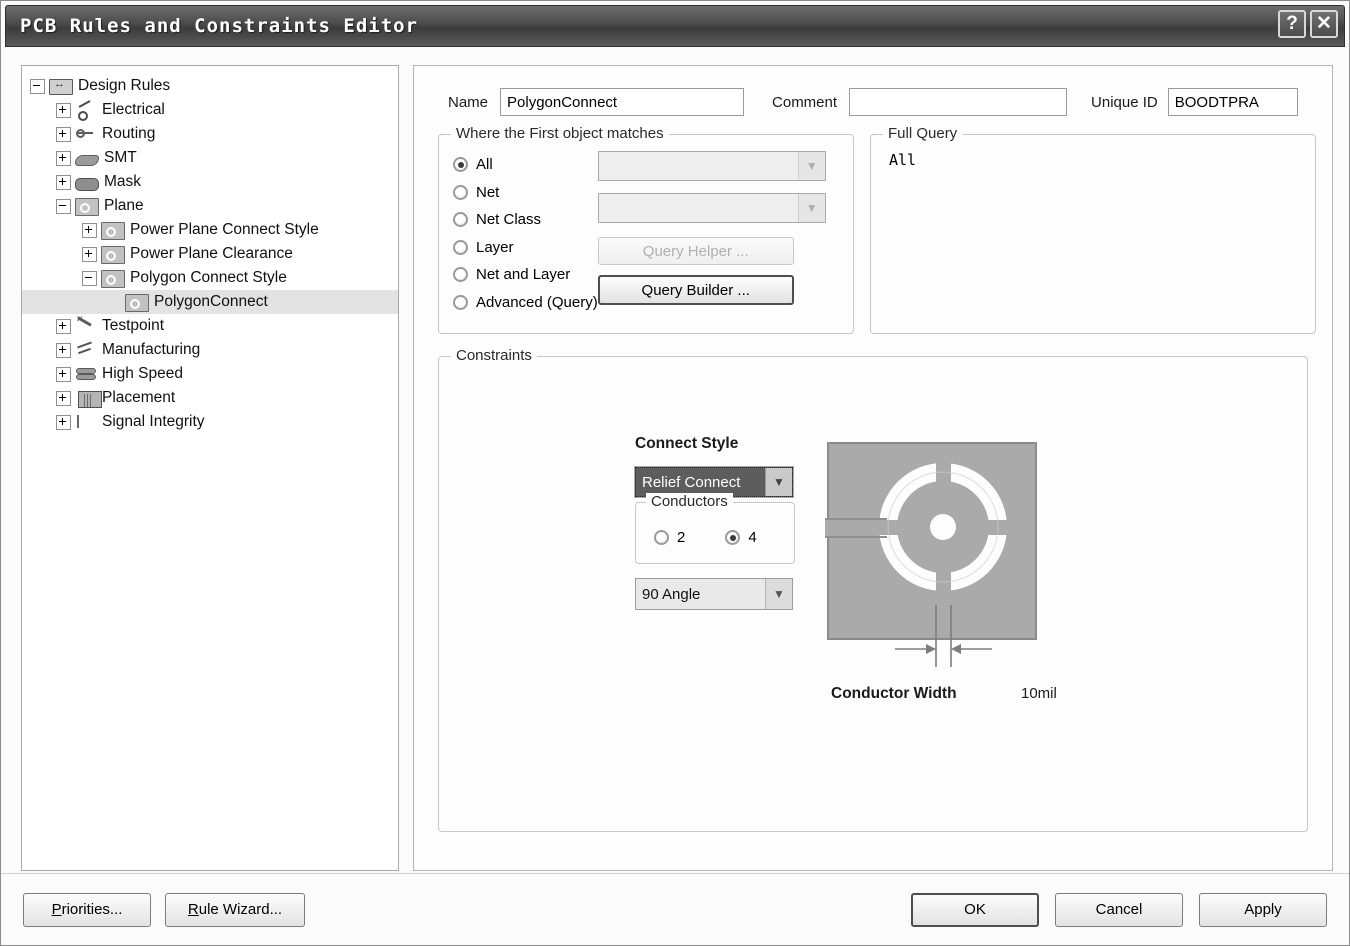  Describe the element at coordinates (752, 537) in the screenshot. I see `conductors-label: 4` at that location.